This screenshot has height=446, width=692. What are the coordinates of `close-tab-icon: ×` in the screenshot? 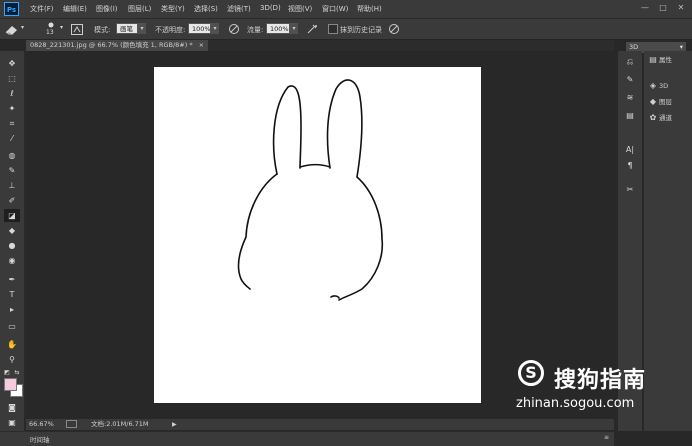 It's located at (201, 45).